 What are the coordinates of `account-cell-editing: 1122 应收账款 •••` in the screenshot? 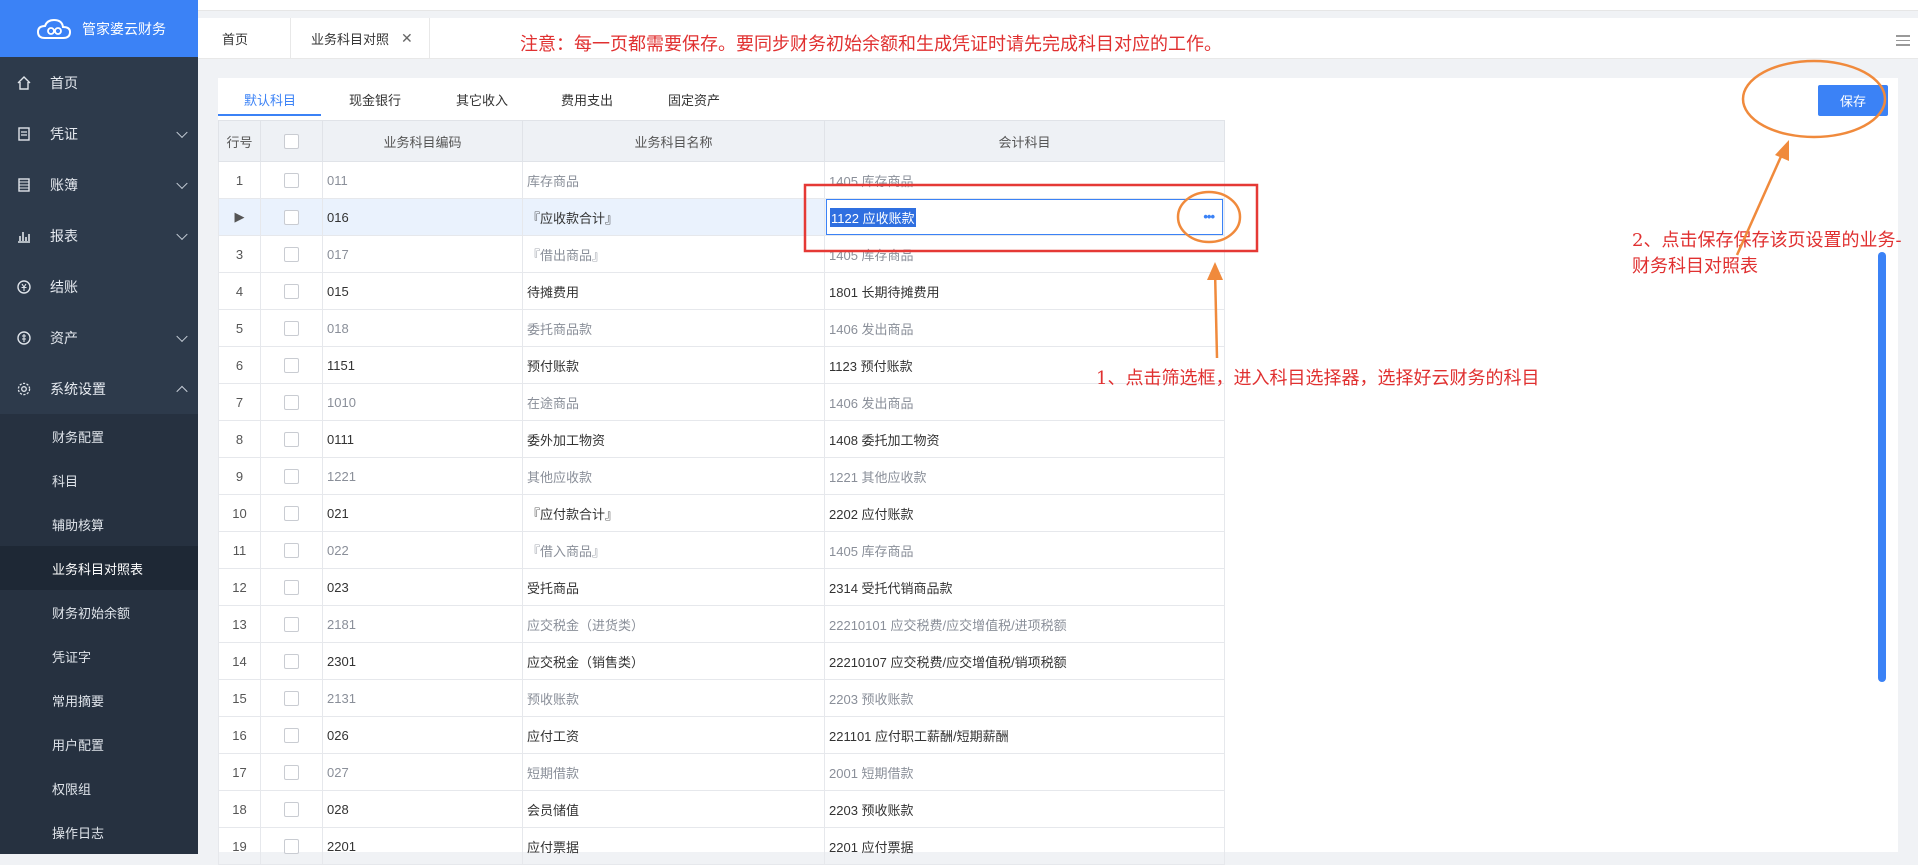 It's located at (1024, 217).